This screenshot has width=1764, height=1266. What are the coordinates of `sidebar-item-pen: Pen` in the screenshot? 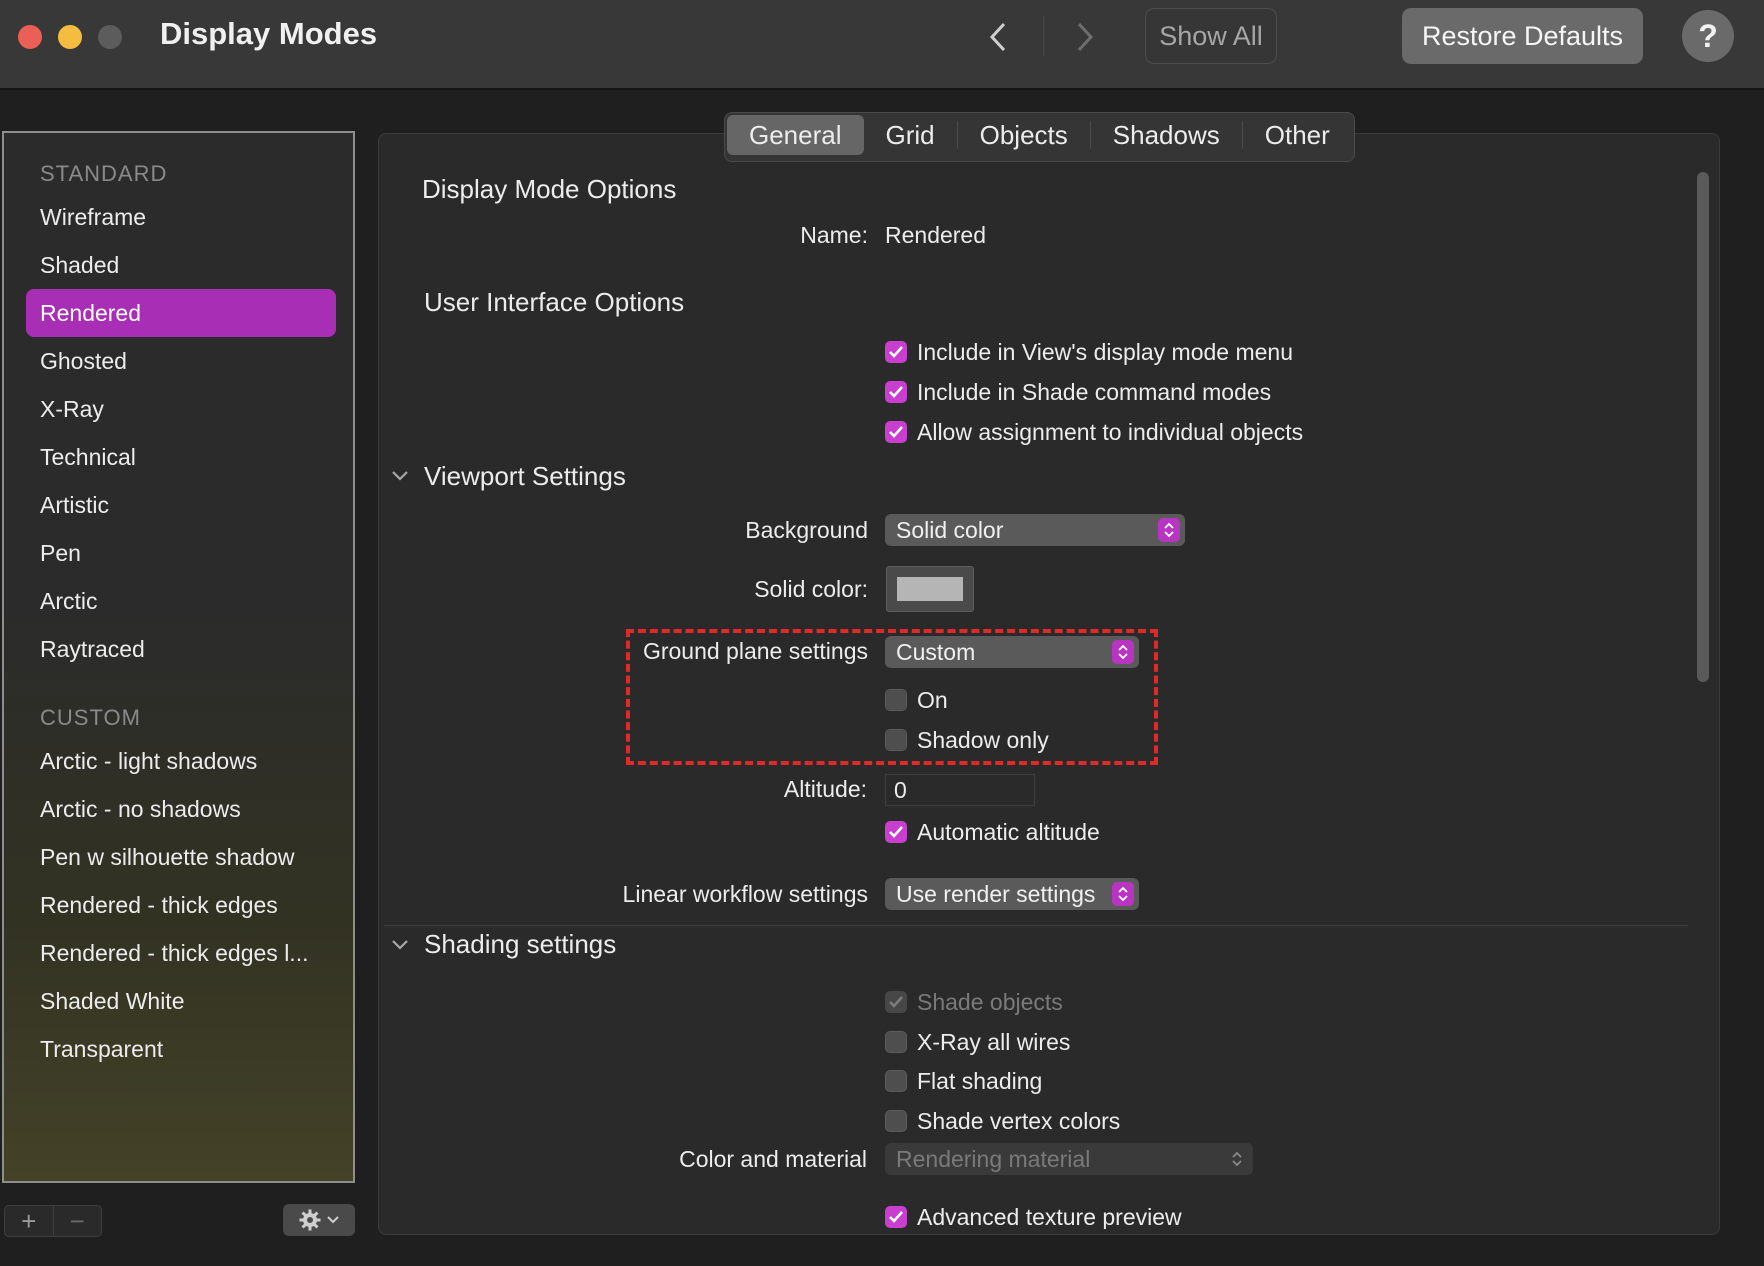 It's located at (181, 553).